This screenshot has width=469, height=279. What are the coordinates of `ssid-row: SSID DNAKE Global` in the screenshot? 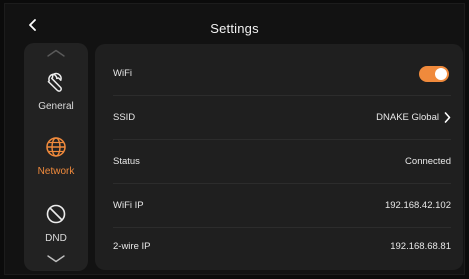 It's located at (282, 118).